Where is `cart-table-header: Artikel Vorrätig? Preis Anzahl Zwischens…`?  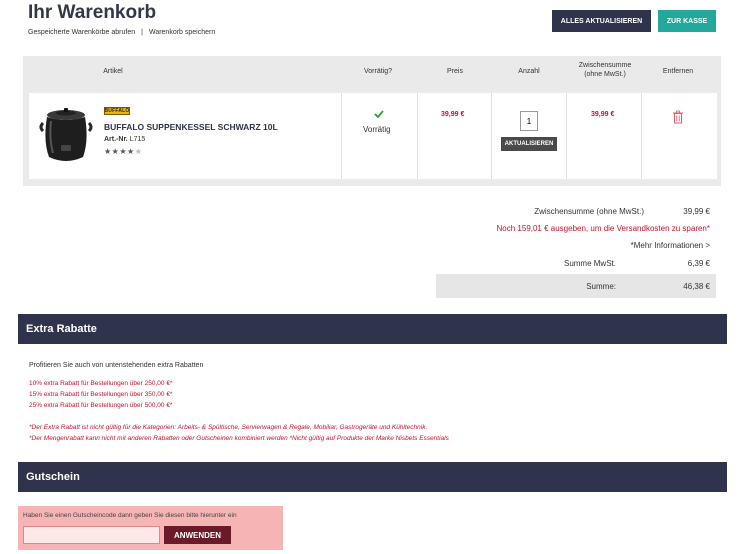
cart-table-header: Artikel Vorrätig? Preis Anzahl Zwischens… is located at coordinates (372, 74).